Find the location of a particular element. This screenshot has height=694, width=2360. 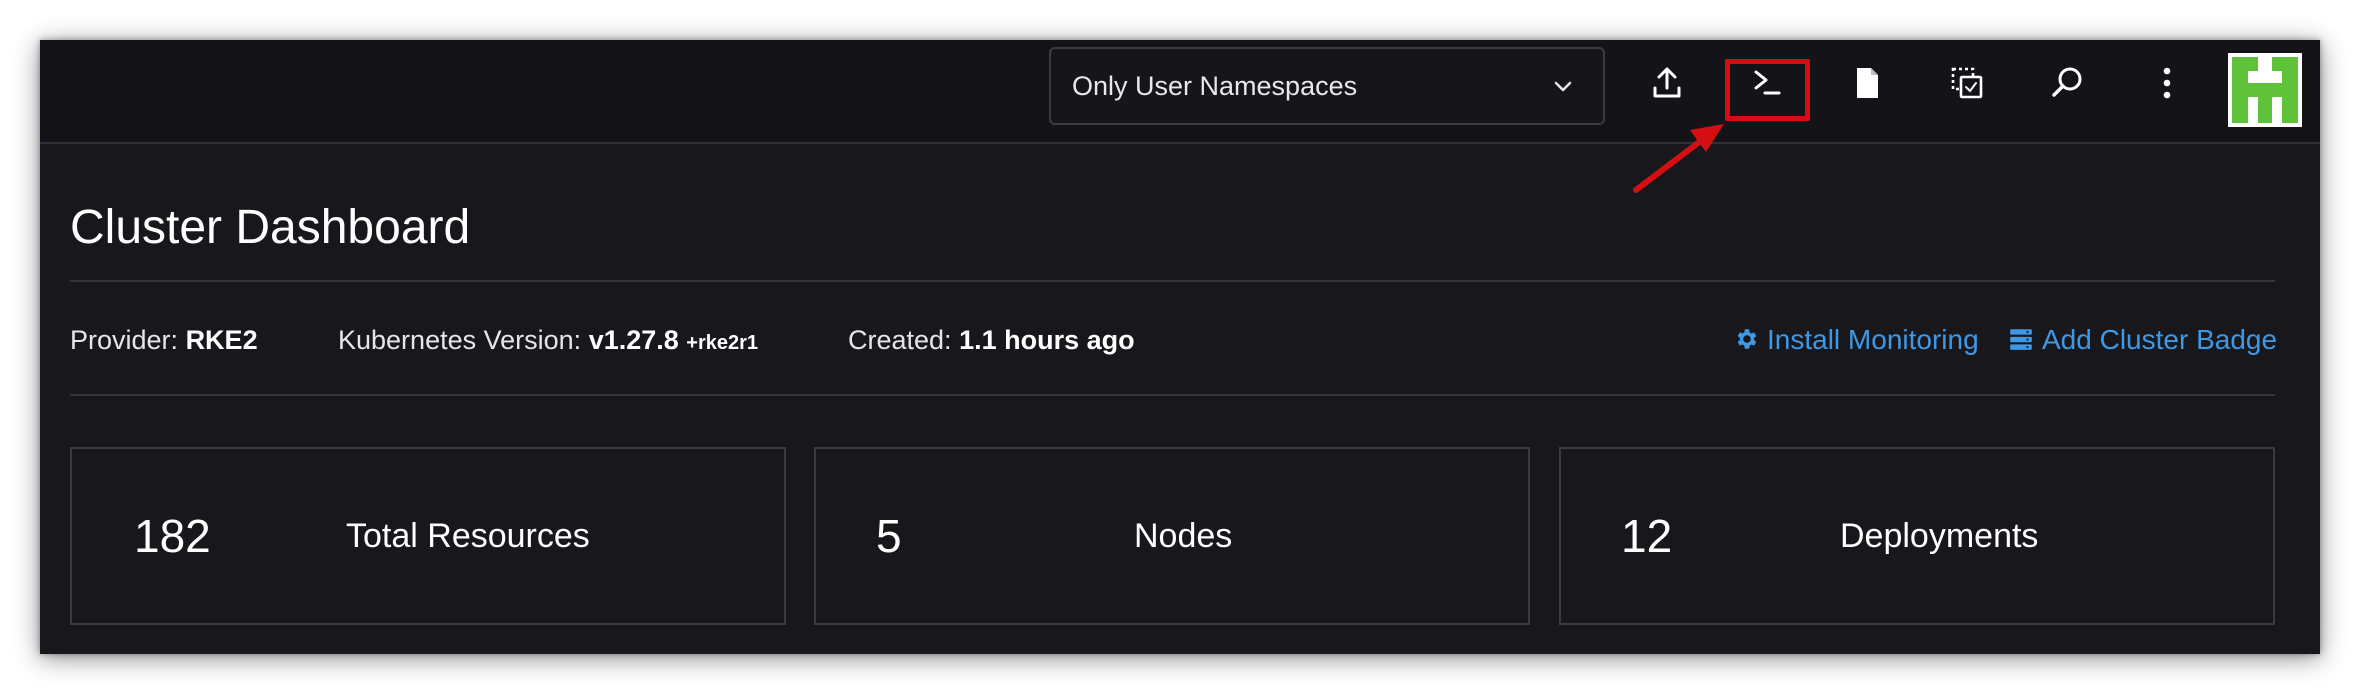

kubernetes-version-suffix: +rke2r1 is located at coordinates (722, 343).